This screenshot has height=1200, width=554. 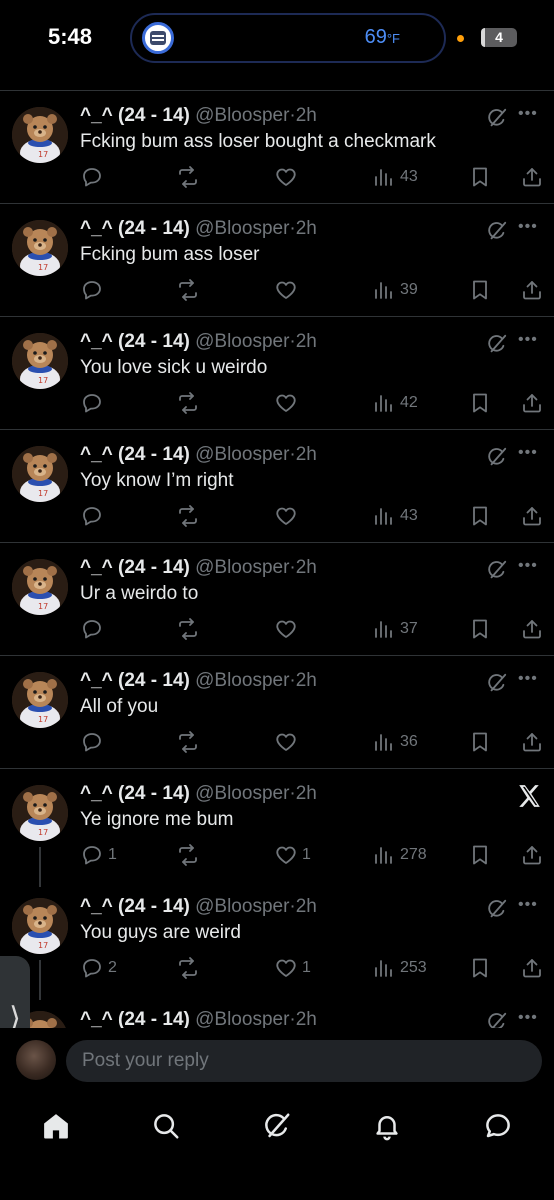 I want to click on user-avatar, so click(x=36, y=1060).